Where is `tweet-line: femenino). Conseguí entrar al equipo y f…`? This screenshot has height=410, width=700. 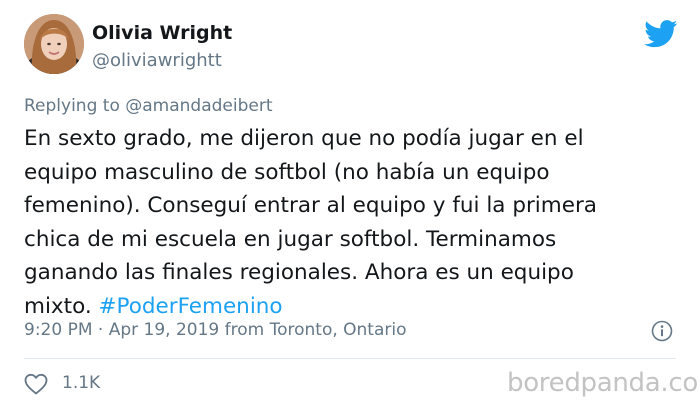 tweet-line: femenino). Conseguí entrar al equipo y f… is located at coordinates (310, 205).